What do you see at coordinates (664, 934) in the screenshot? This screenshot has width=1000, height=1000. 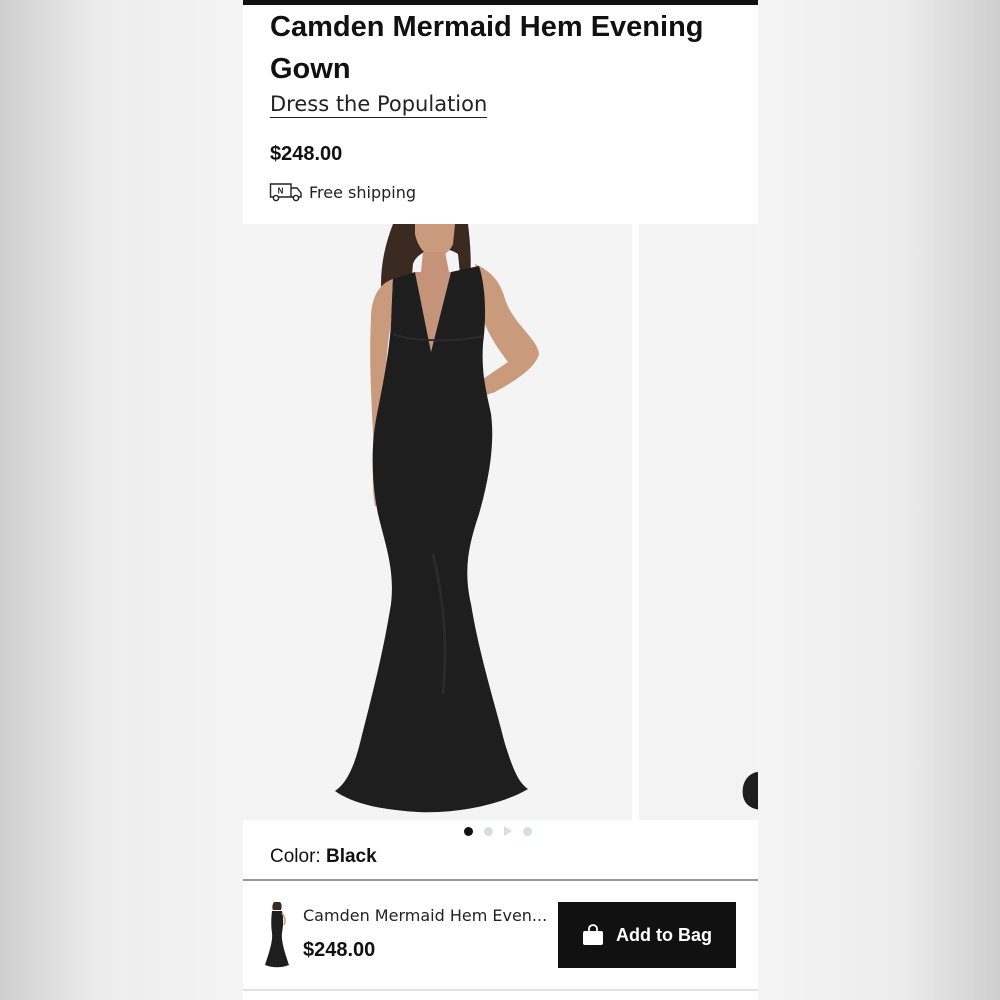 I see `add-to-bag-label: Add to Bag` at bounding box center [664, 934].